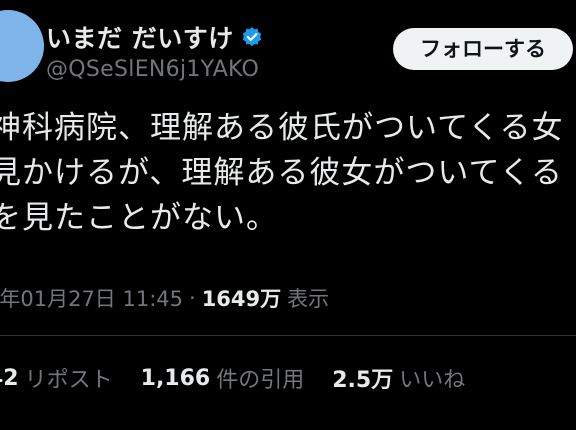 The height and width of the screenshot is (430, 576). I want to click on tweet-text-line: 神科病院、理解ある彼氏がついてくる女, so click(282, 128).